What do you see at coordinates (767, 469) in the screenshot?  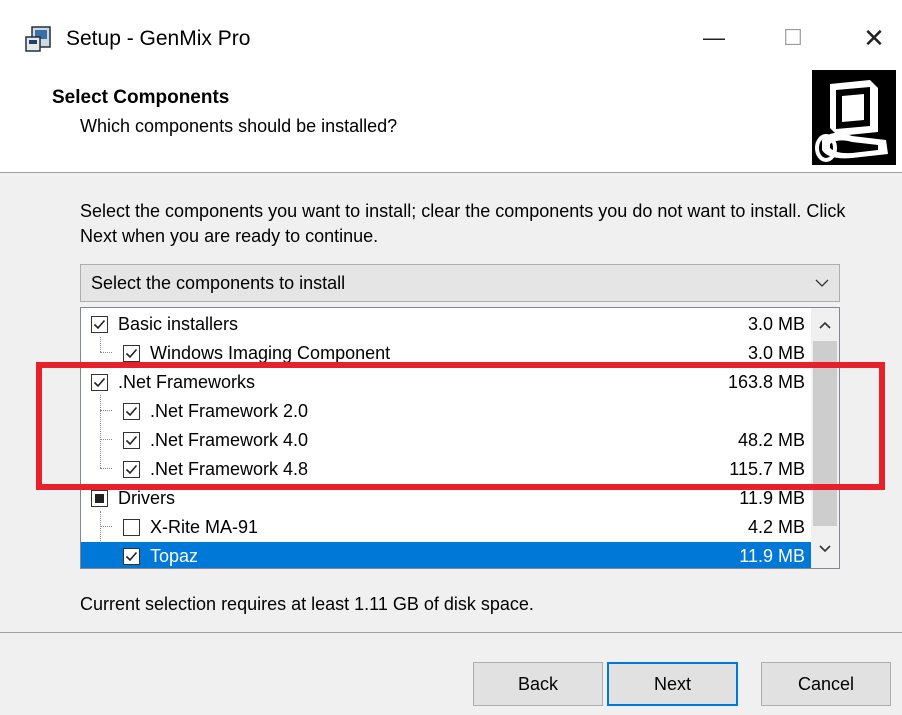 I see `component-size: 115.7 MB` at bounding box center [767, 469].